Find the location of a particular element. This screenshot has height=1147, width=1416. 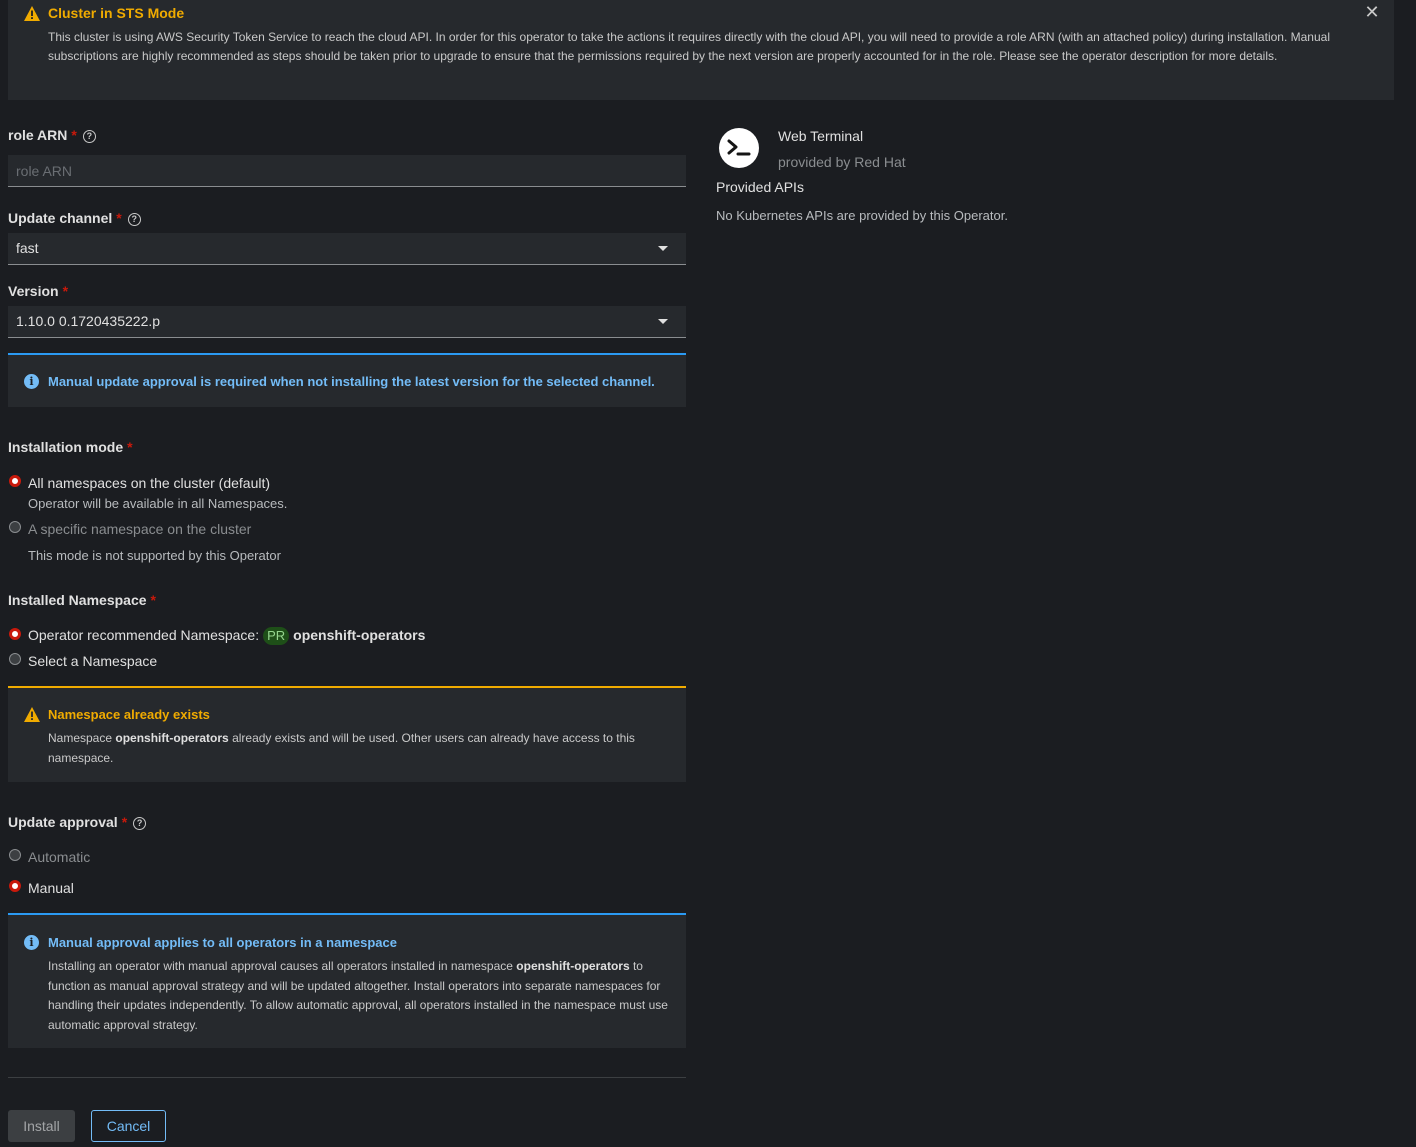

role-arn-label: role ARN *? is located at coordinates (52, 135).